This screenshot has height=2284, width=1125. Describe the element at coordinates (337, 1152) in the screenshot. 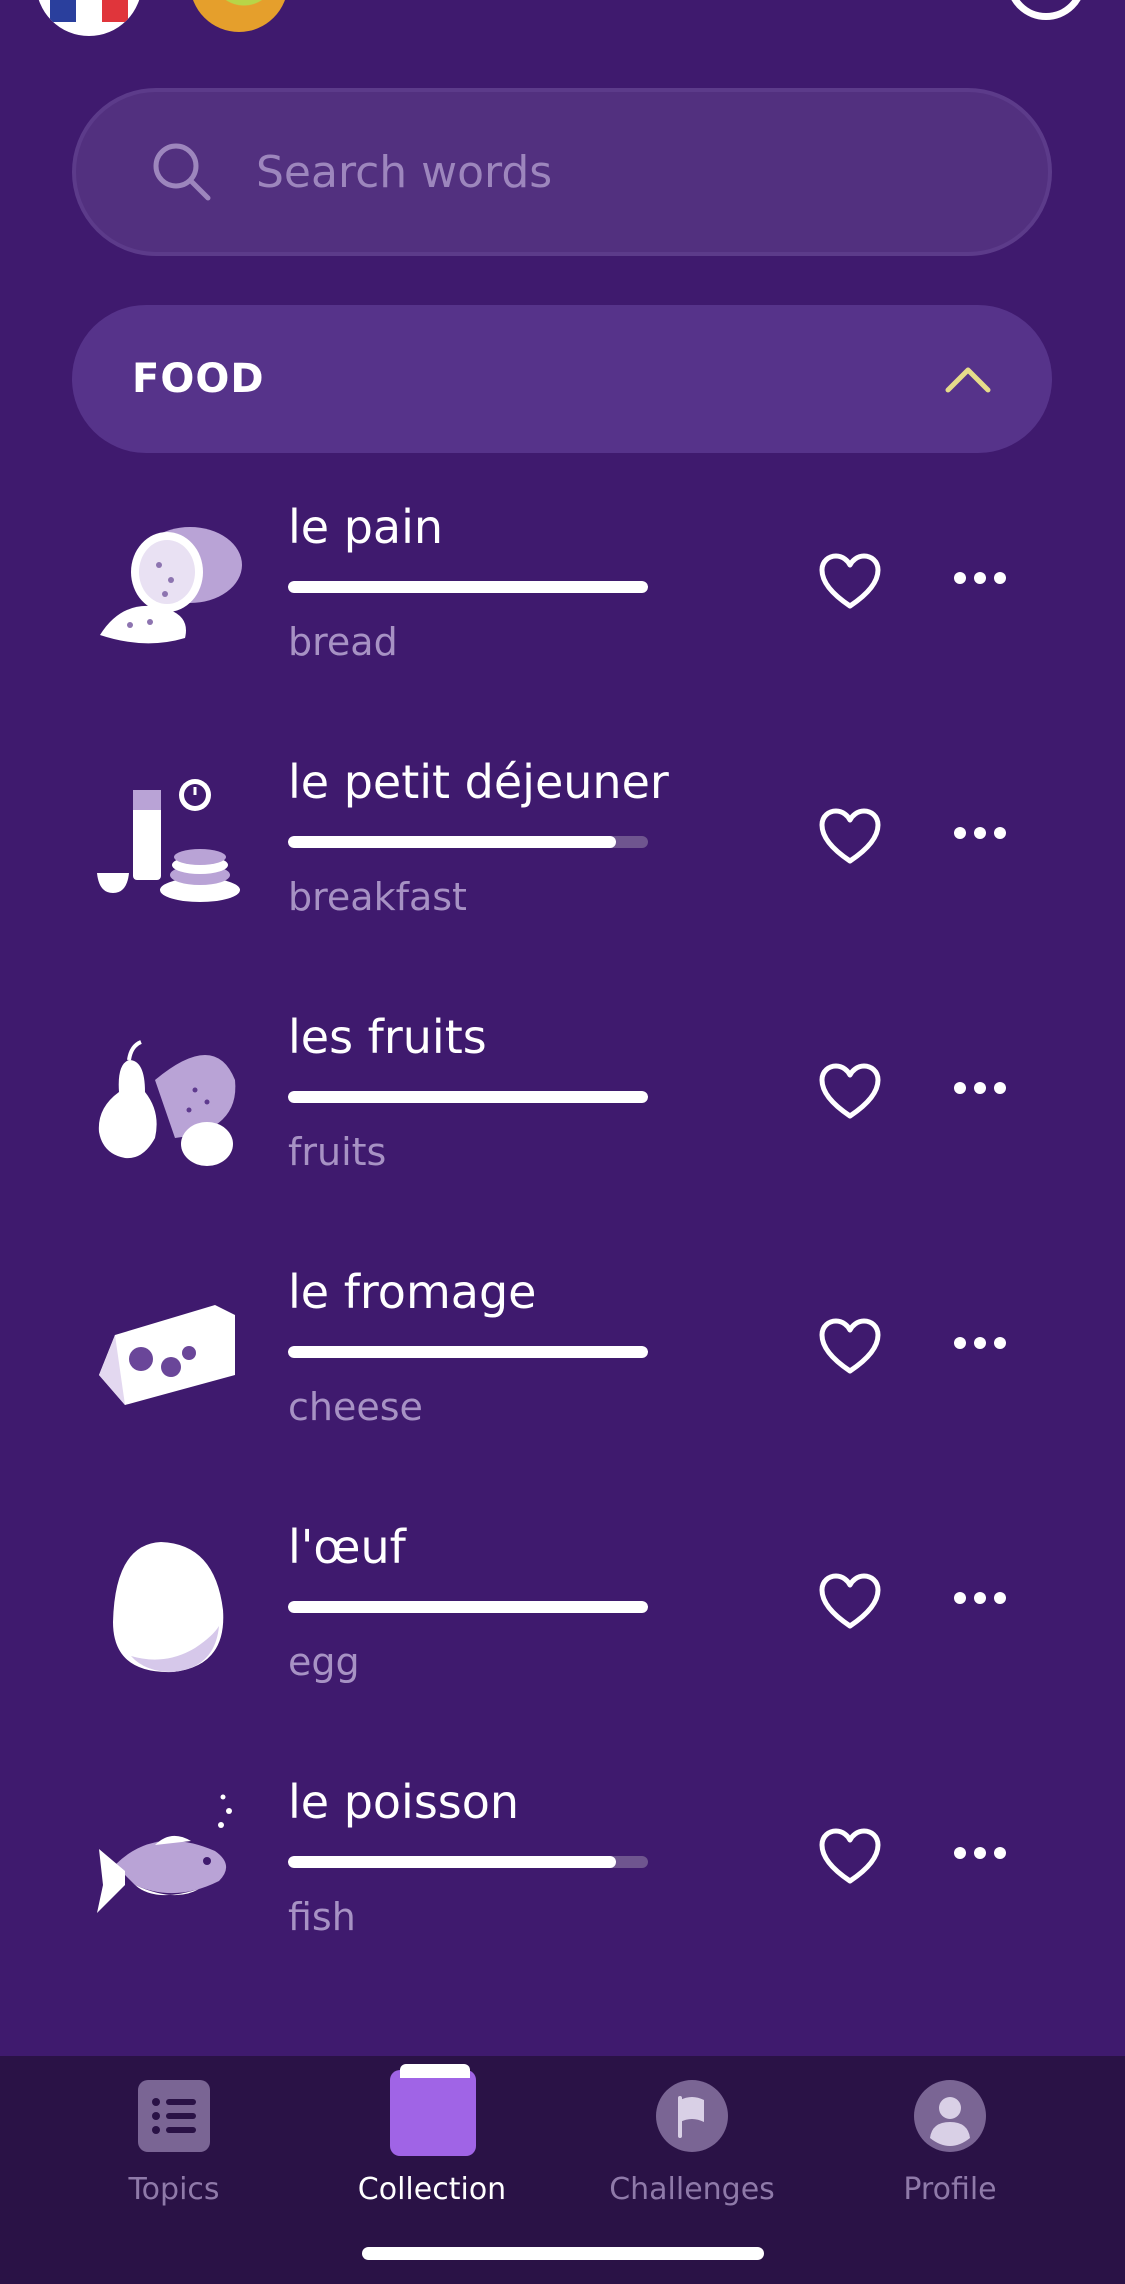

I see `word-translation: fruits` at that location.